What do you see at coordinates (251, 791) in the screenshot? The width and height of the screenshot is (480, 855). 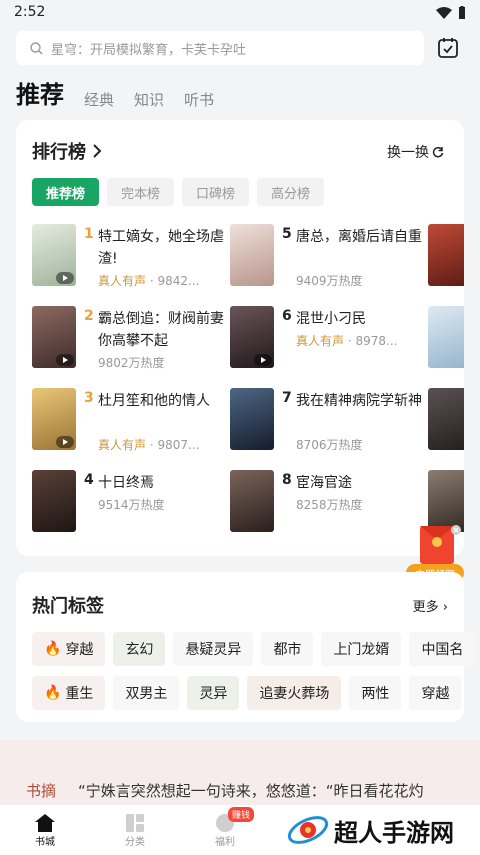 I see `digest-quote: “宁姝言突然想起一句诗来，悠悠道：“昨日看花花灼` at bounding box center [251, 791].